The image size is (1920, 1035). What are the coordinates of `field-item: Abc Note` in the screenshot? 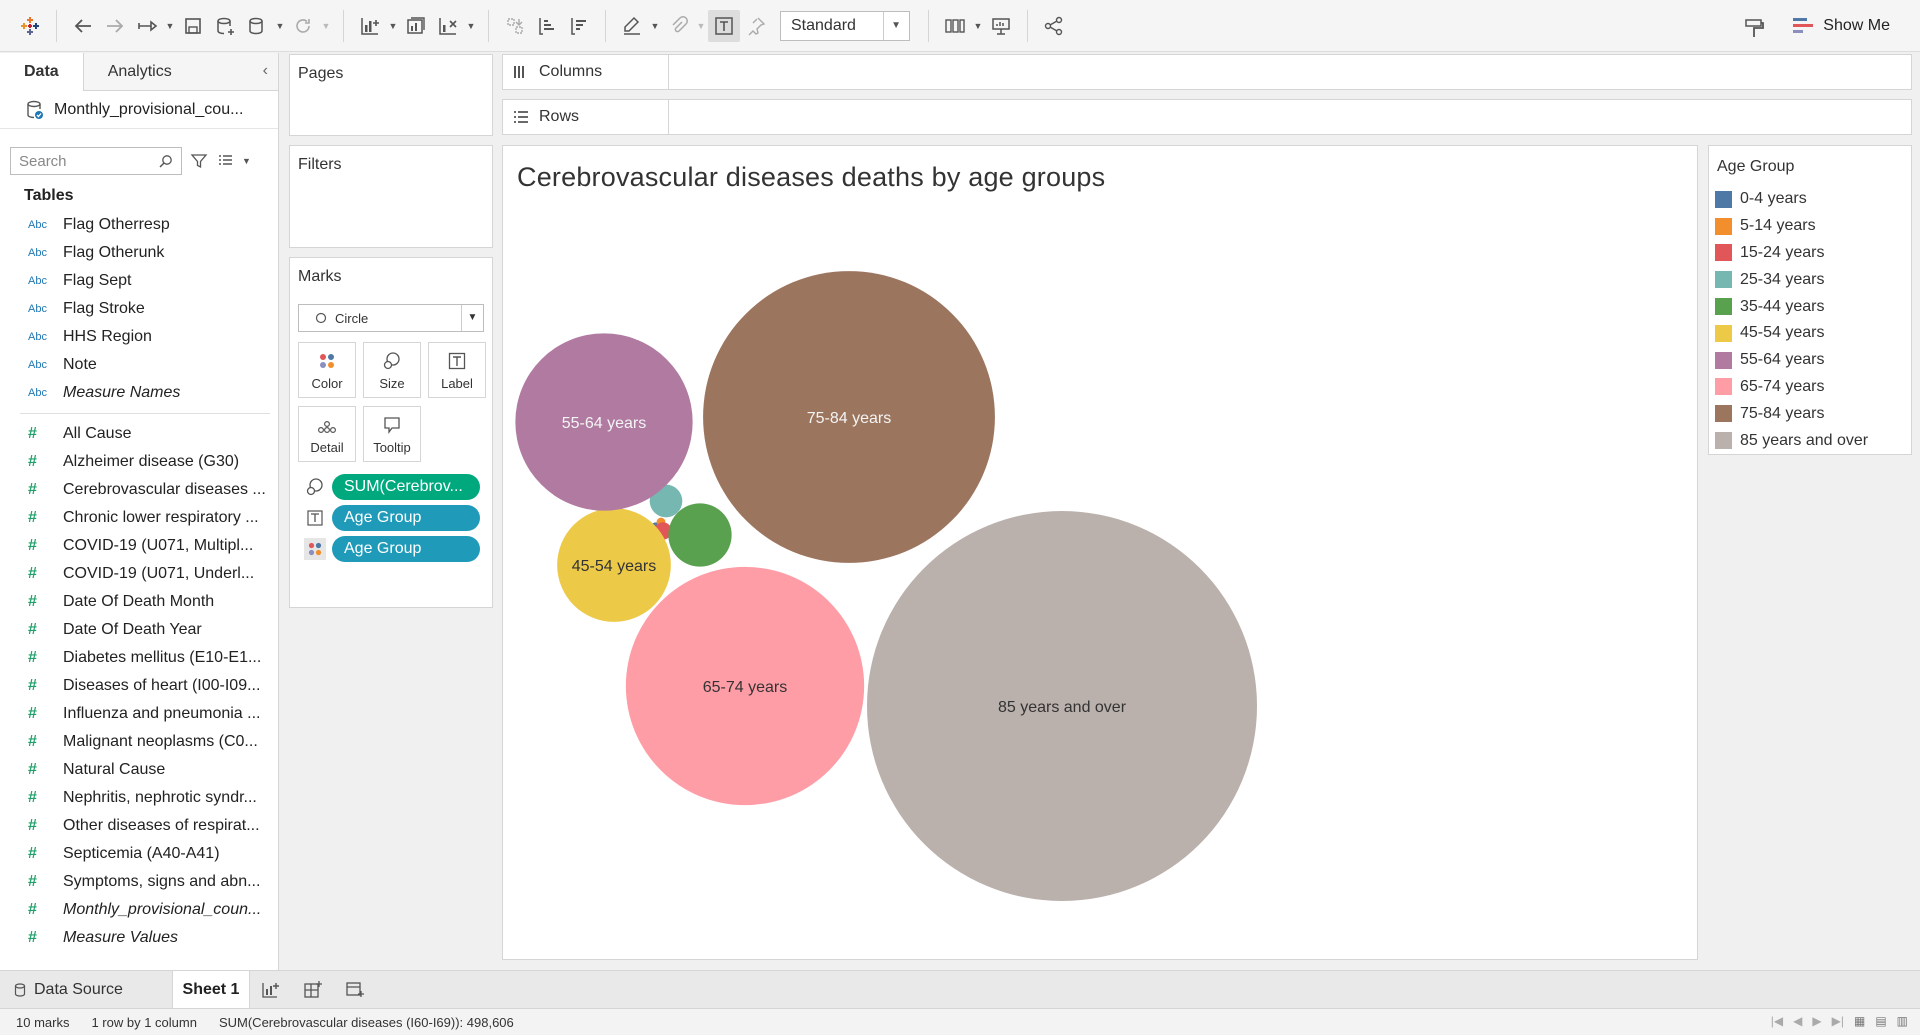 It's located at (139, 365).